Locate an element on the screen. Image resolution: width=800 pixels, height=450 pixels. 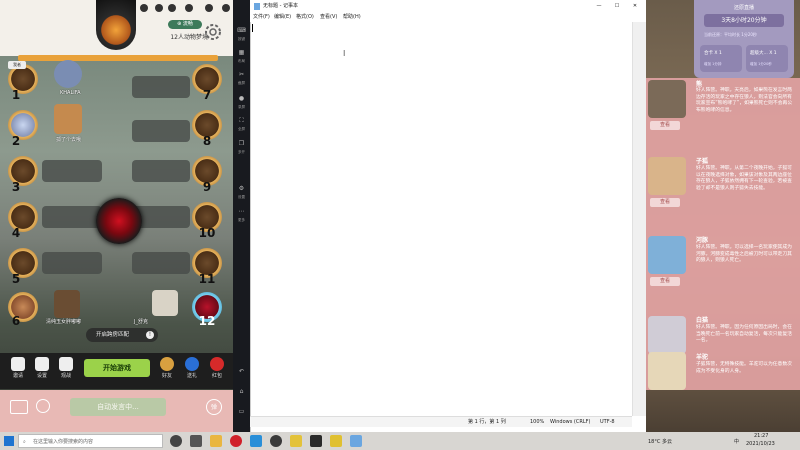
red-packet-label: 红包 is located at coordinates (216, 376).